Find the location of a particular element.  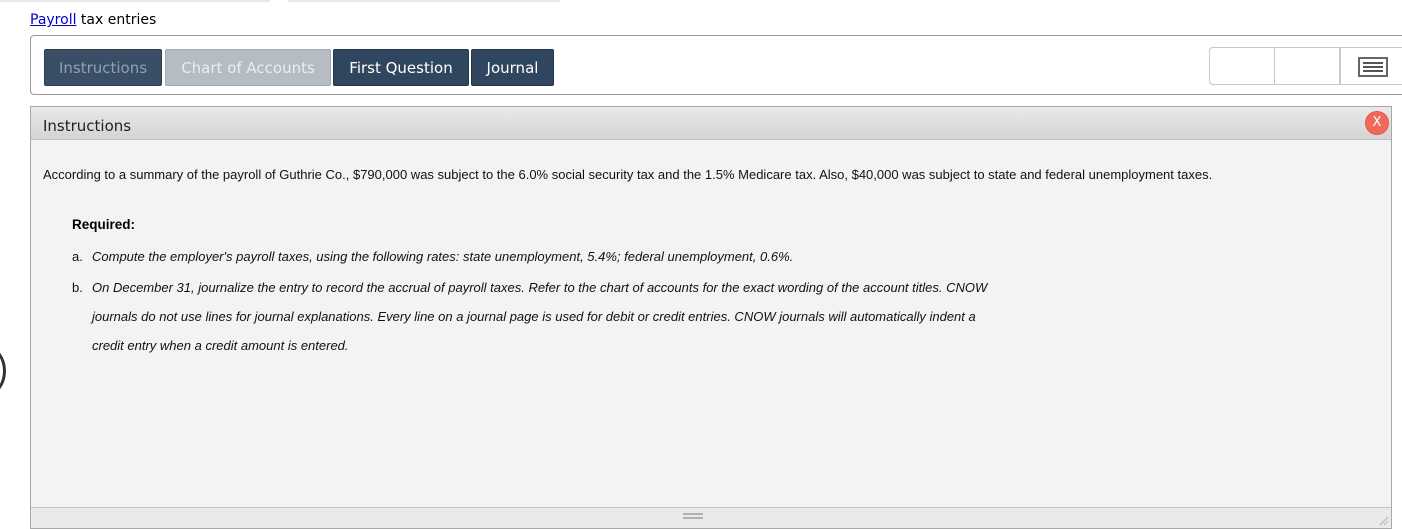

tab-instructions: Instructions is located at coordinates (103, 67).